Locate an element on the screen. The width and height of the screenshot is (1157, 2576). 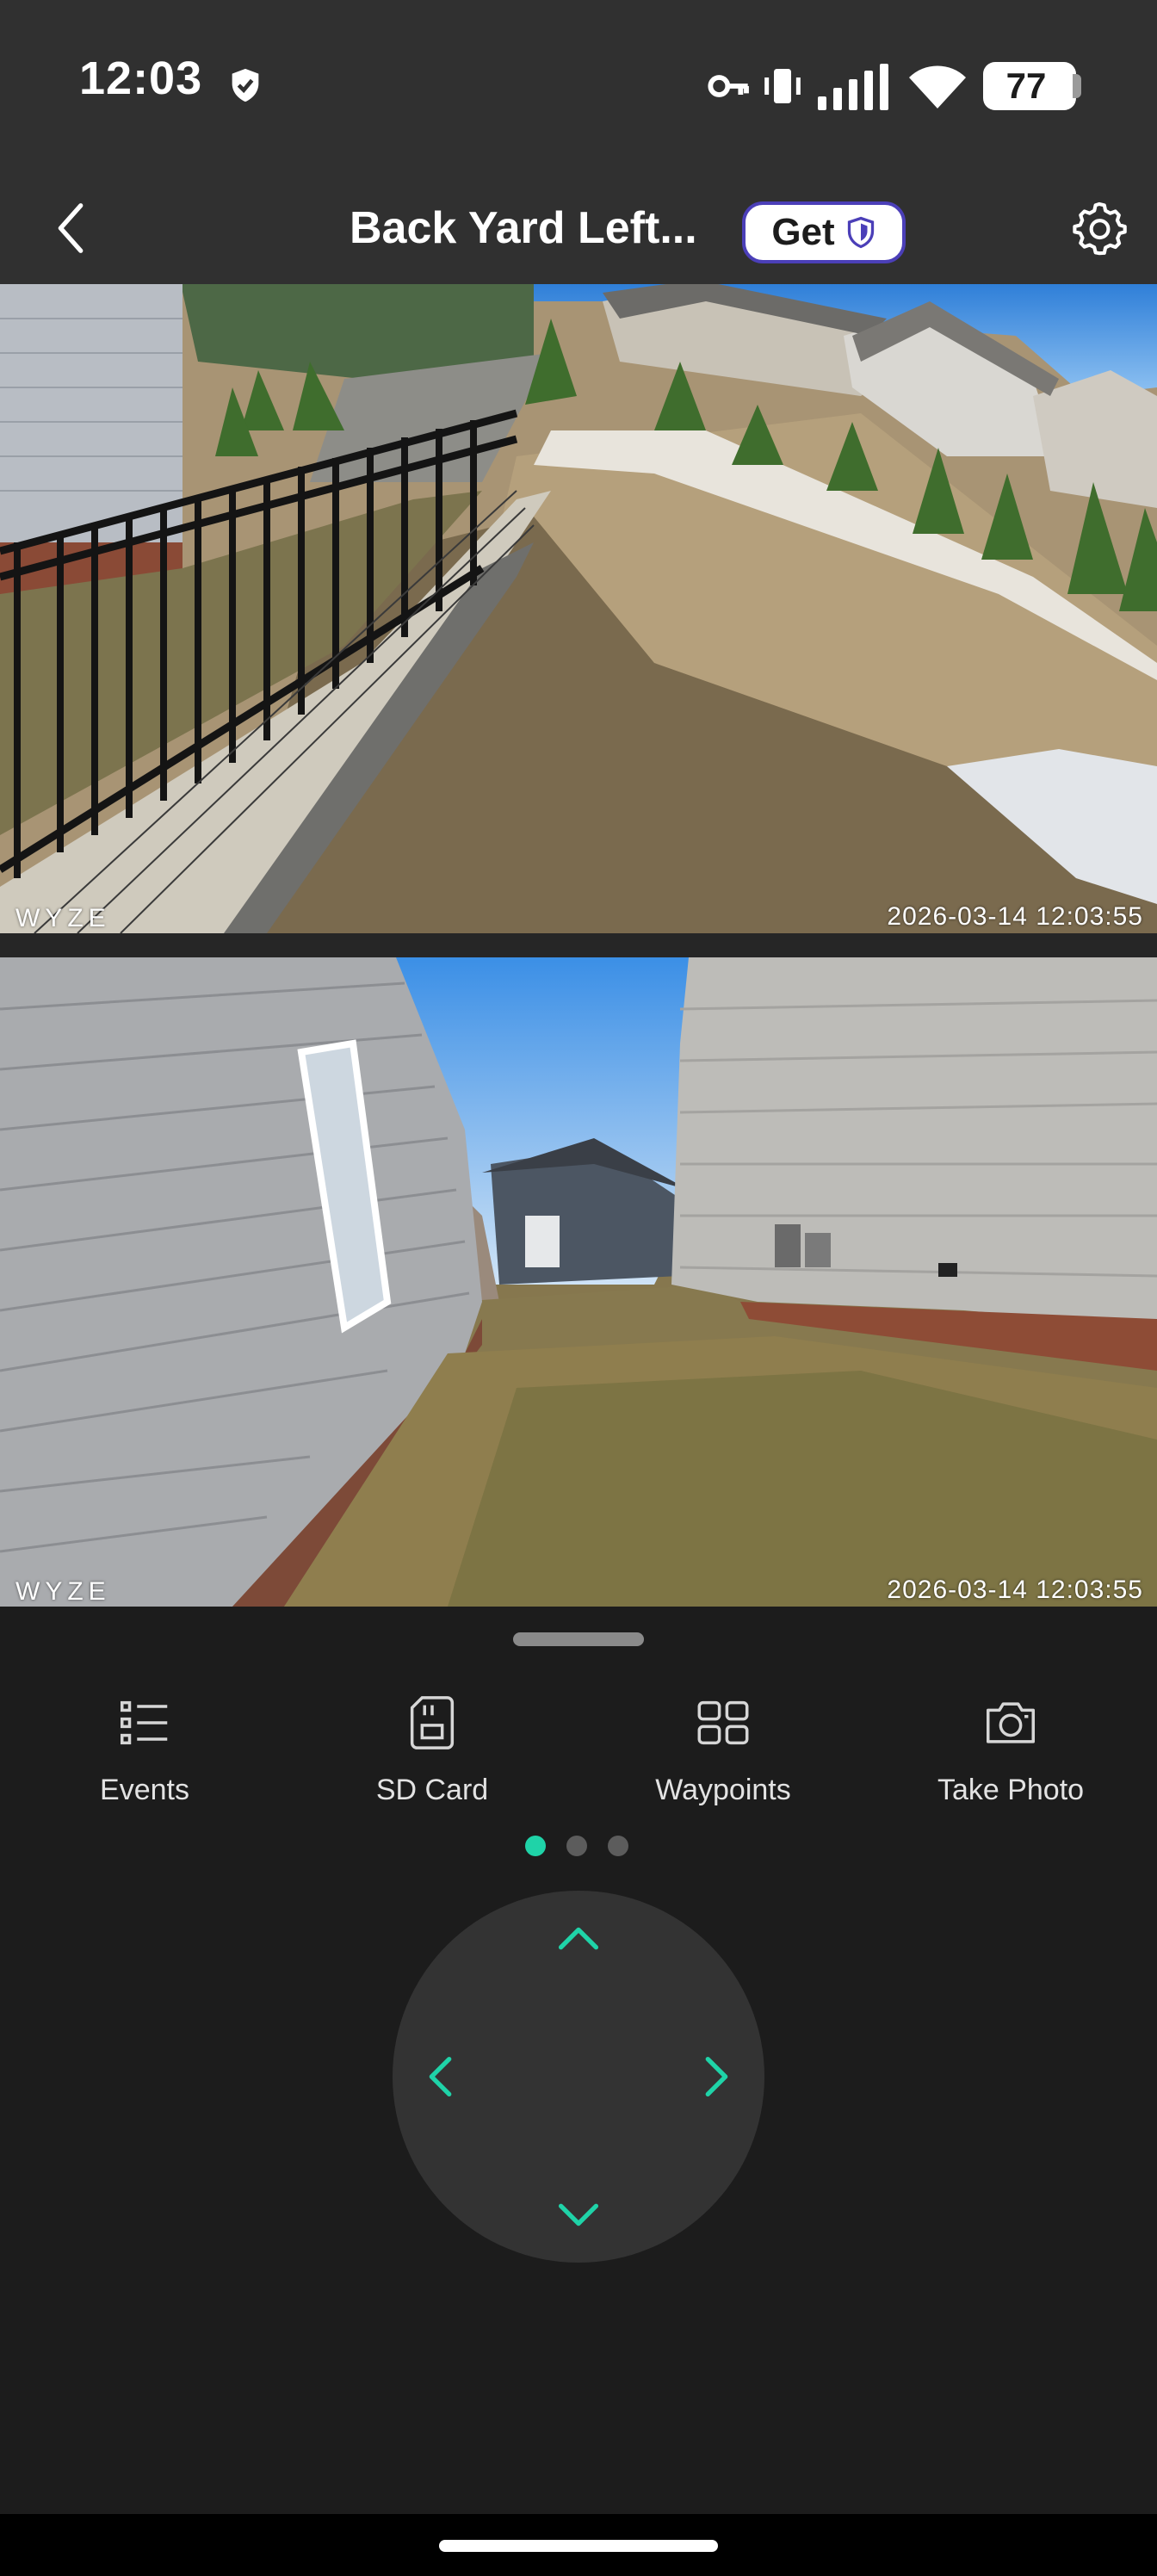
sd-card-button: SD Card is located at coordinates (432, 1761).